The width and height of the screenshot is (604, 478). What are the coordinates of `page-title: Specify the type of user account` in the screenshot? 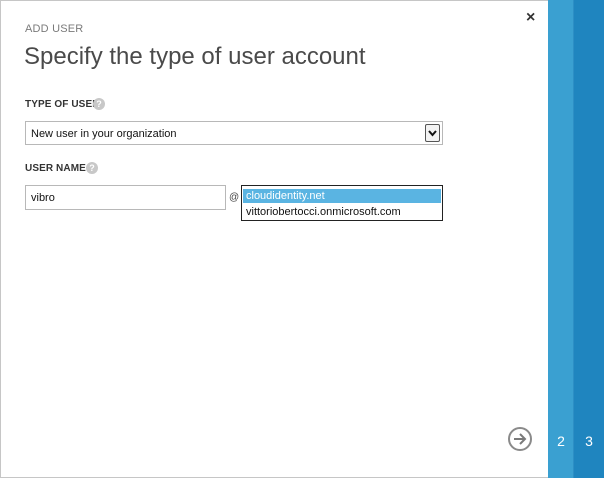 It's located at (195, 56).